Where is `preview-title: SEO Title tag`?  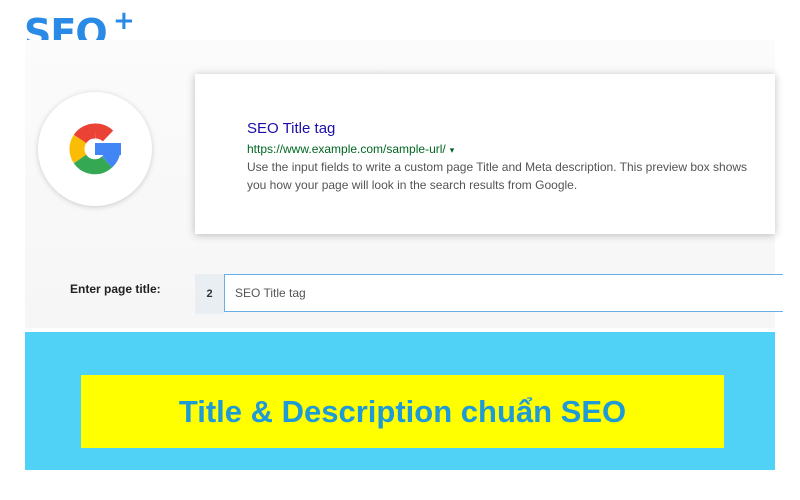 preview-title: SEO Title tag is located at coordinates (291, 128).